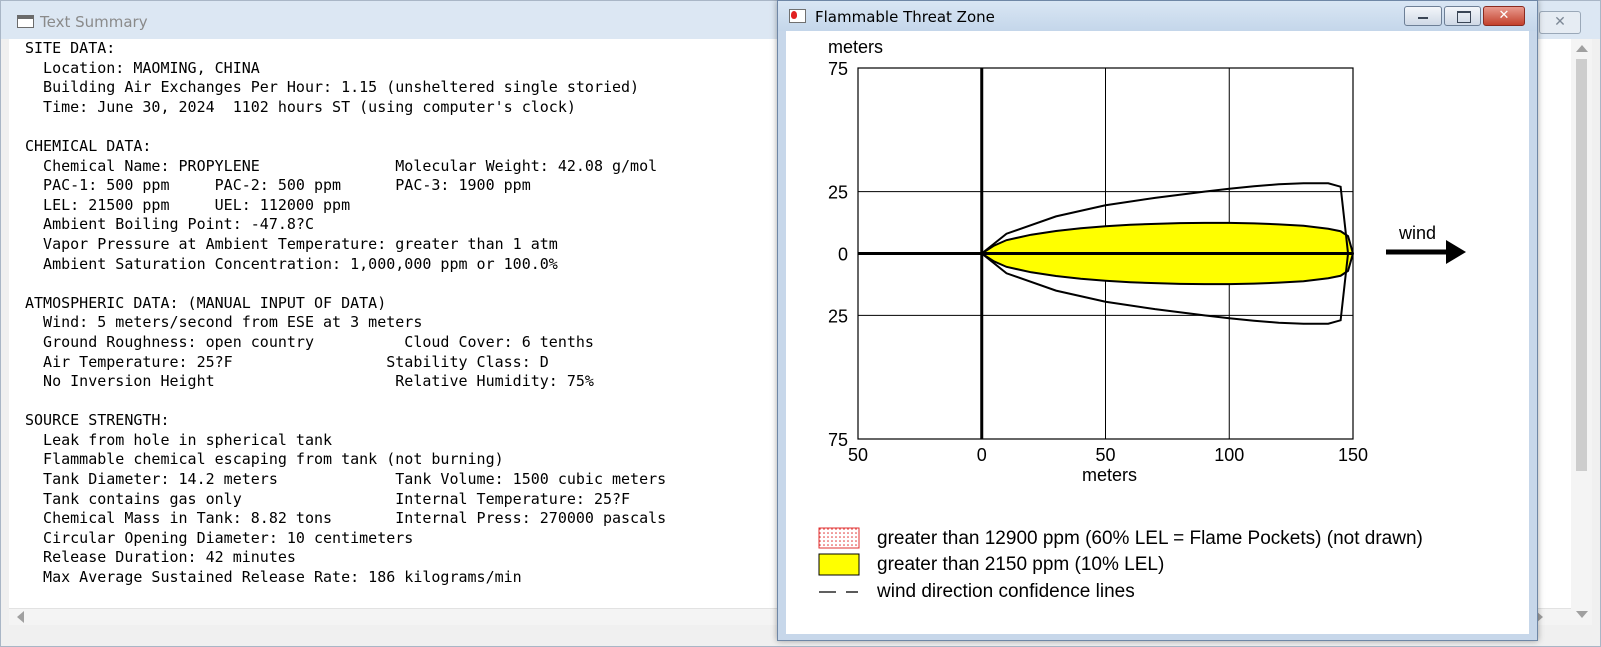 Image resolution: width=1601 pixels, height=647 pixels. I want to click on legend-label-confidence-lines: wind direction confidence lines, so click(1005, 591).